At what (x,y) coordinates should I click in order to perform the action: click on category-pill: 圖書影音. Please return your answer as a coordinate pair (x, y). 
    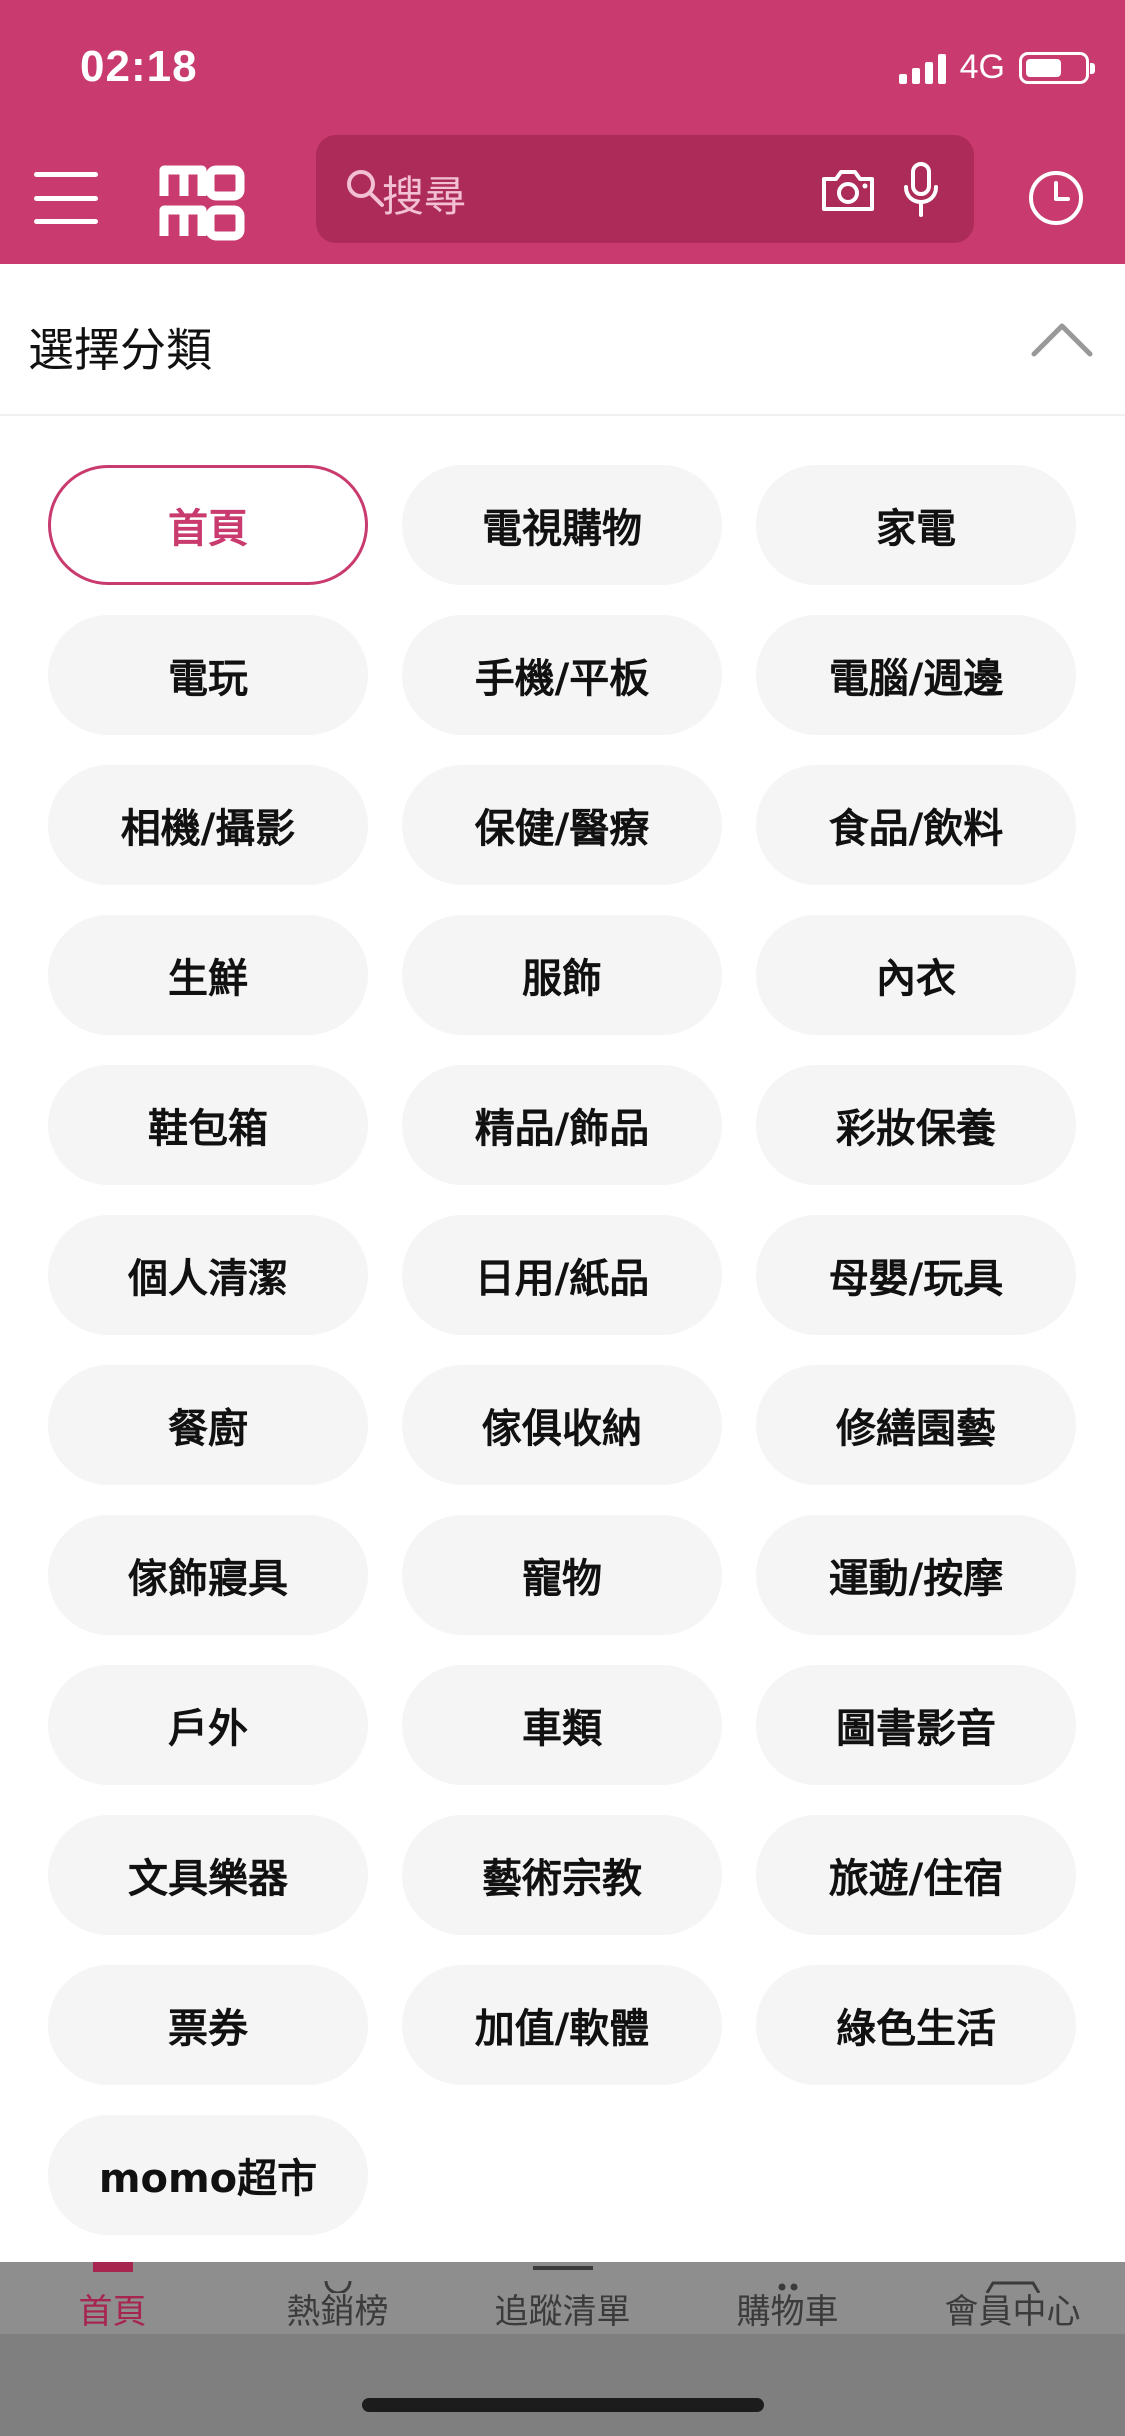
    Looking at the image, I should click on (916, 1725).